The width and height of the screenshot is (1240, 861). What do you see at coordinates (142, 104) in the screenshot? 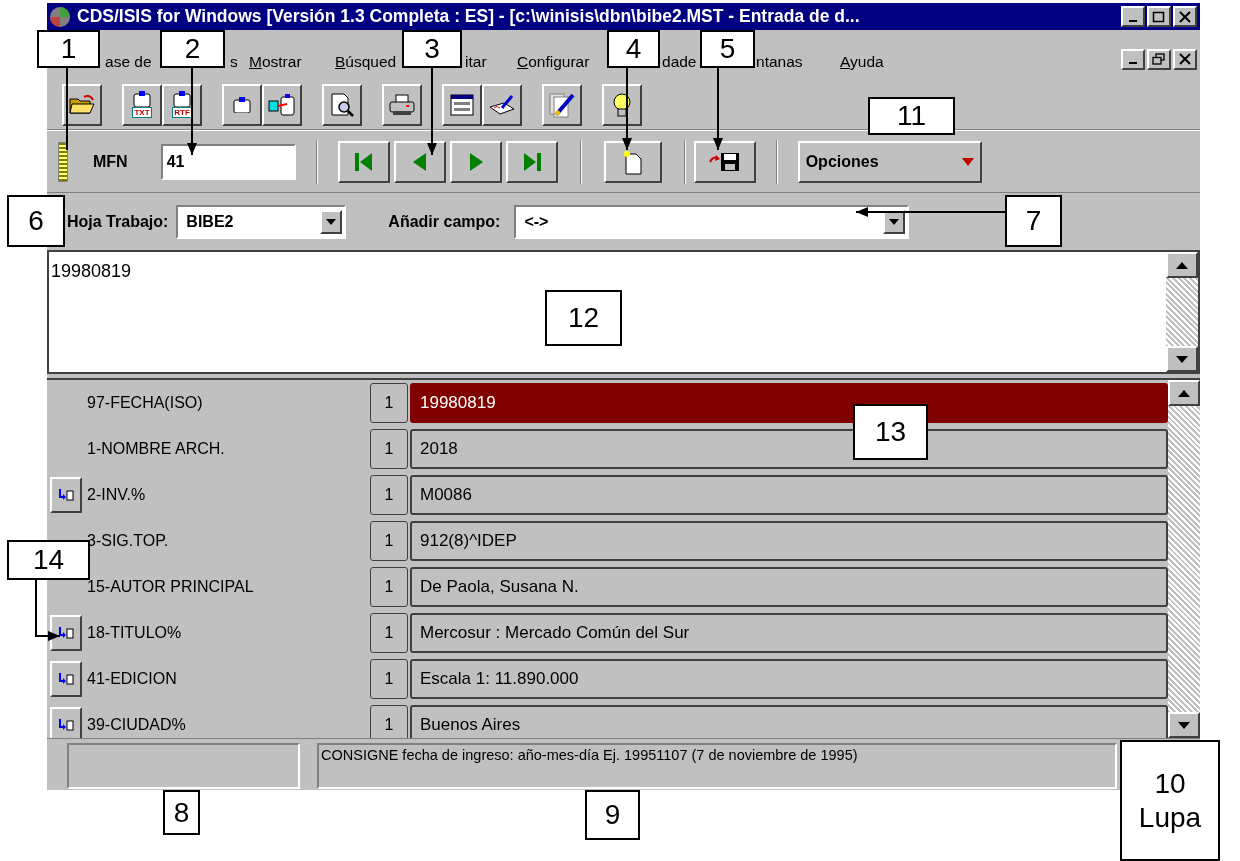
I see `export-txt-button: TXT` at bounding box center [142, 104].